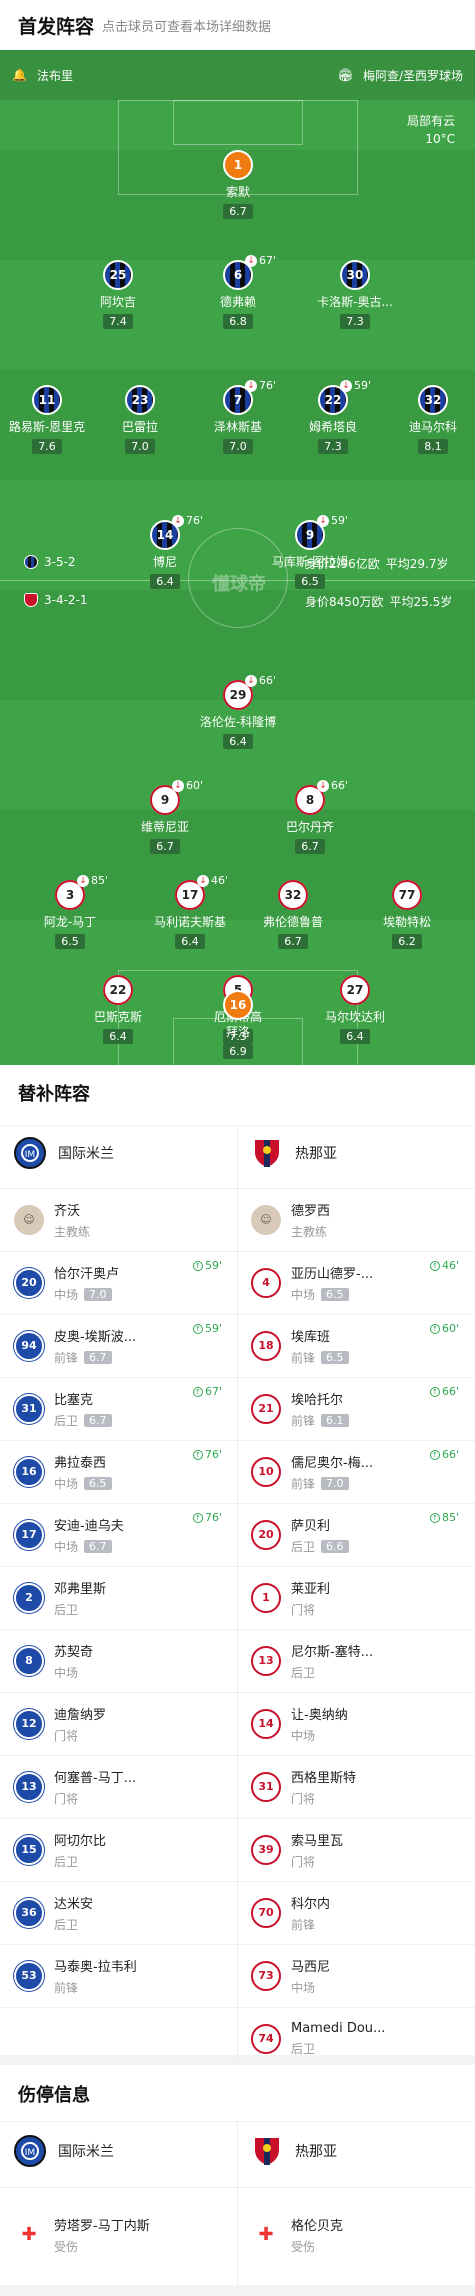  What do you see at coordinates (352, 1912) in the screenshot?
I see `substitute-row: 70 科尔内 前锋` at bounding box center [352, 1912].